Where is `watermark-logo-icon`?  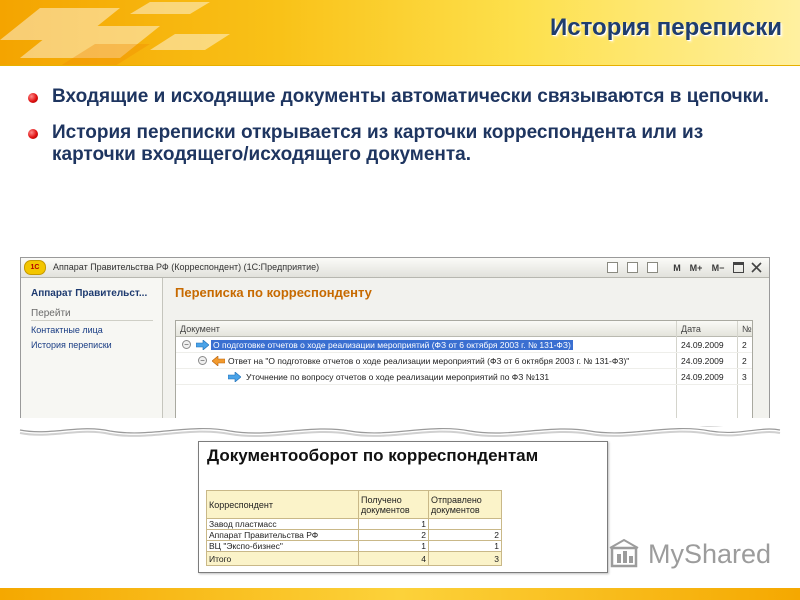
watermark-logo-icon is located at coordinates (624, 553).